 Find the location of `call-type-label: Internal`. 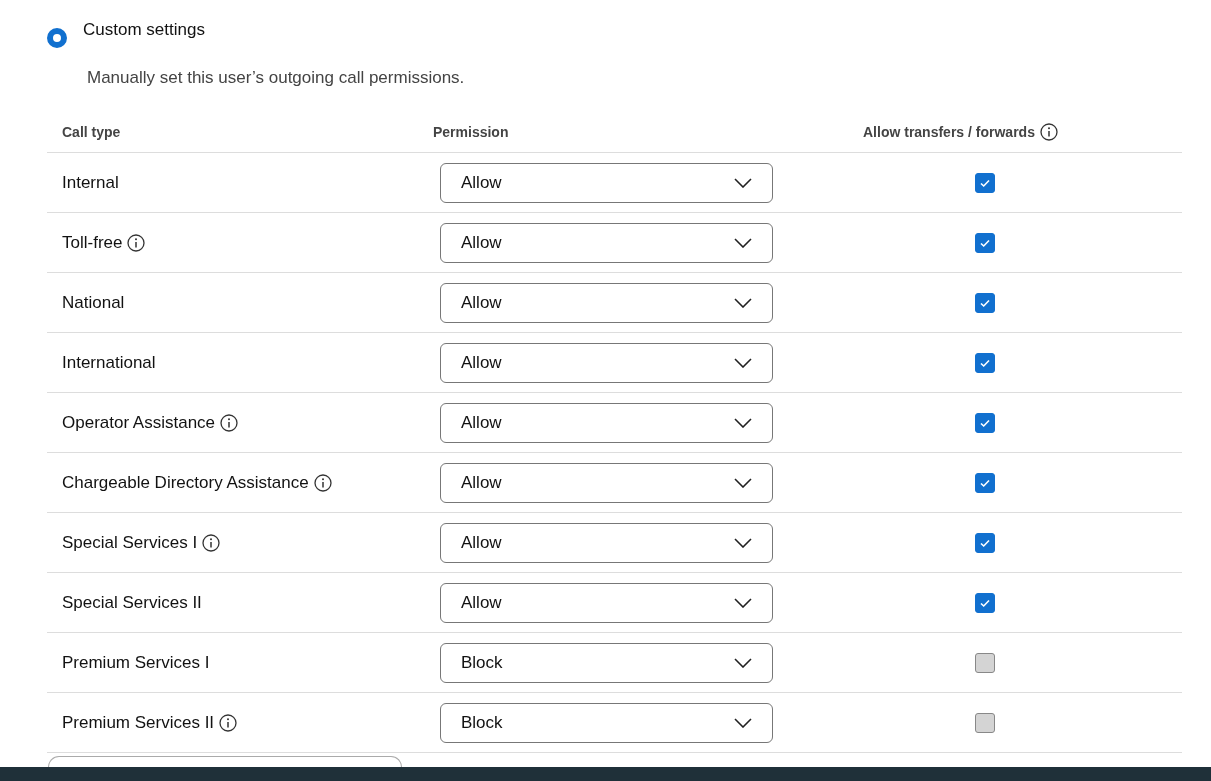

call-type-label: Internal is located at coordinates (90, 182).